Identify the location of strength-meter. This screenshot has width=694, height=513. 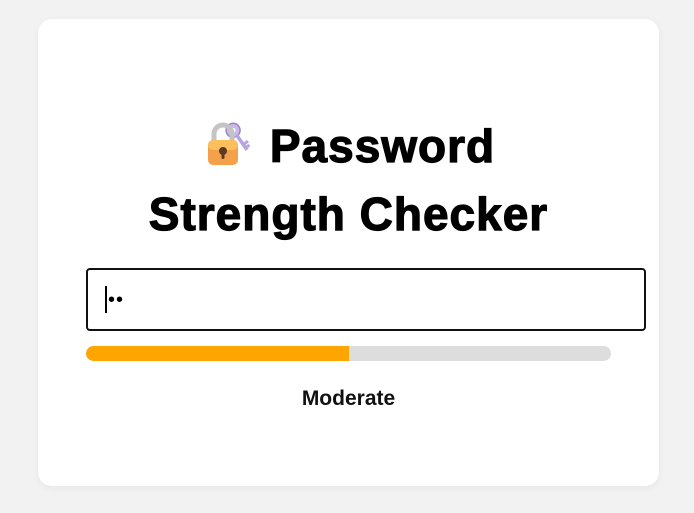
(348, 353).